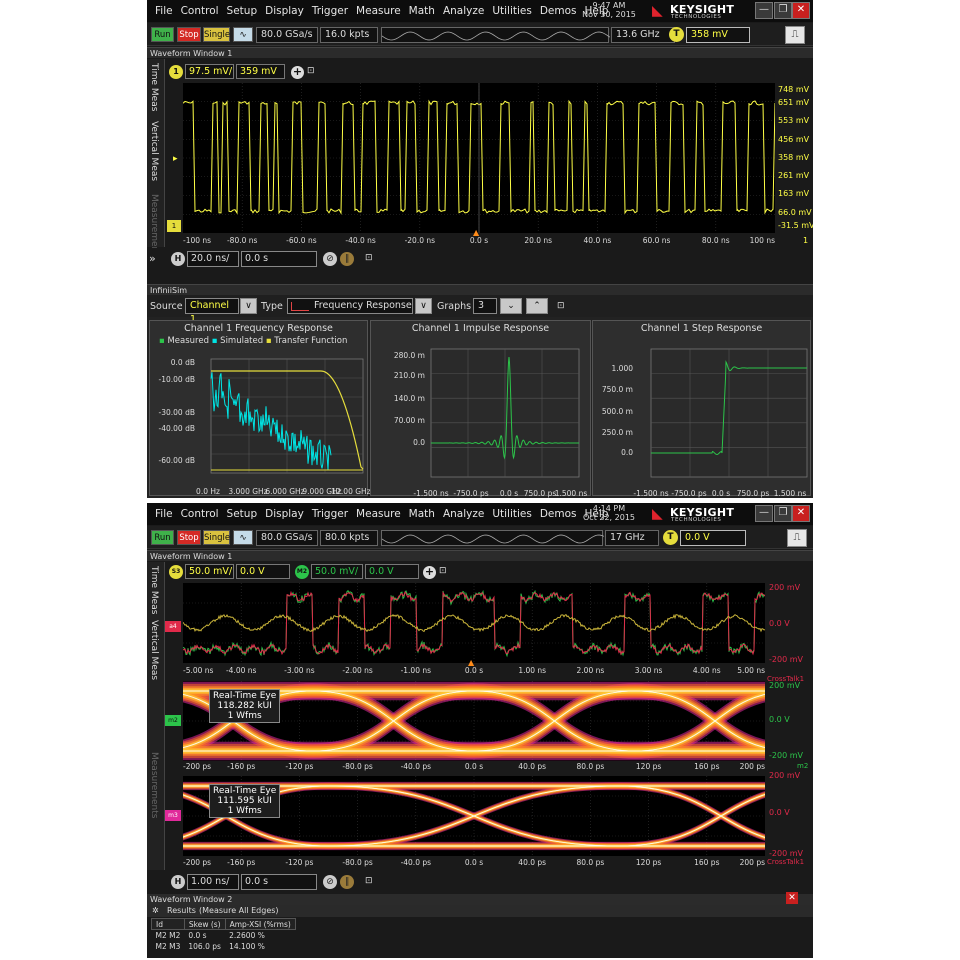 The height and width of the screenshot is (960, 960). What do you see at coordinates (299, 862) in the screenshot?
I see `x-tick: -120 ps` at bounding box center [299, 862].